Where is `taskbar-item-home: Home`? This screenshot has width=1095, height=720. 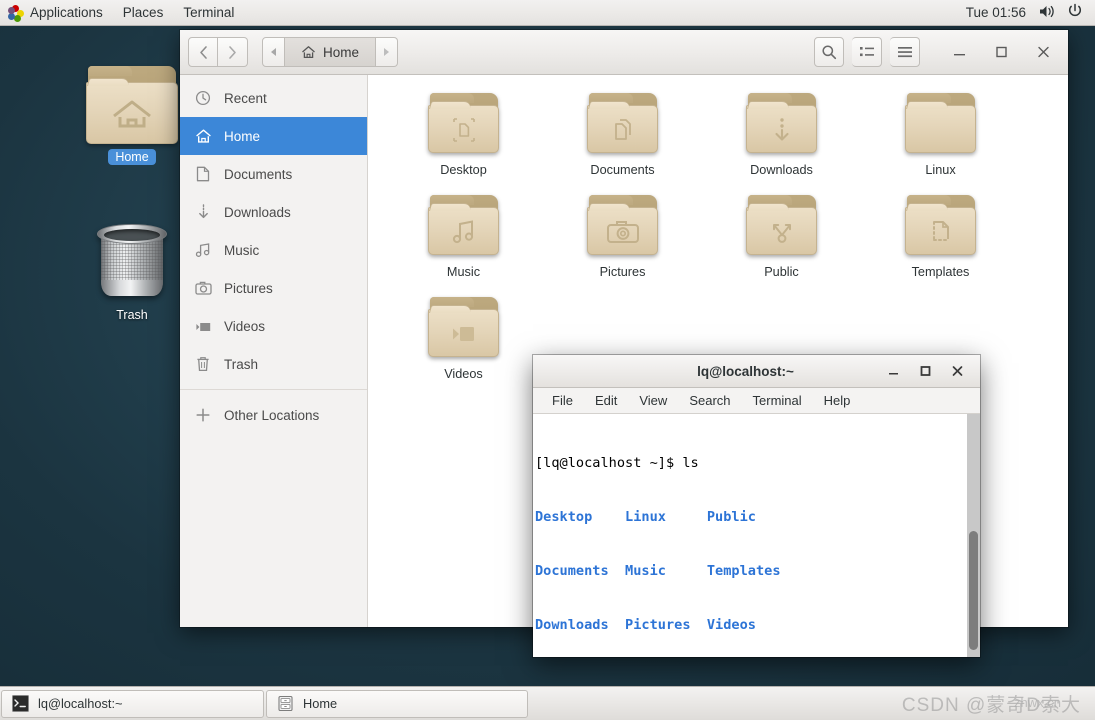 taskbar-item-home: Home is located at coordinates (397, 703).